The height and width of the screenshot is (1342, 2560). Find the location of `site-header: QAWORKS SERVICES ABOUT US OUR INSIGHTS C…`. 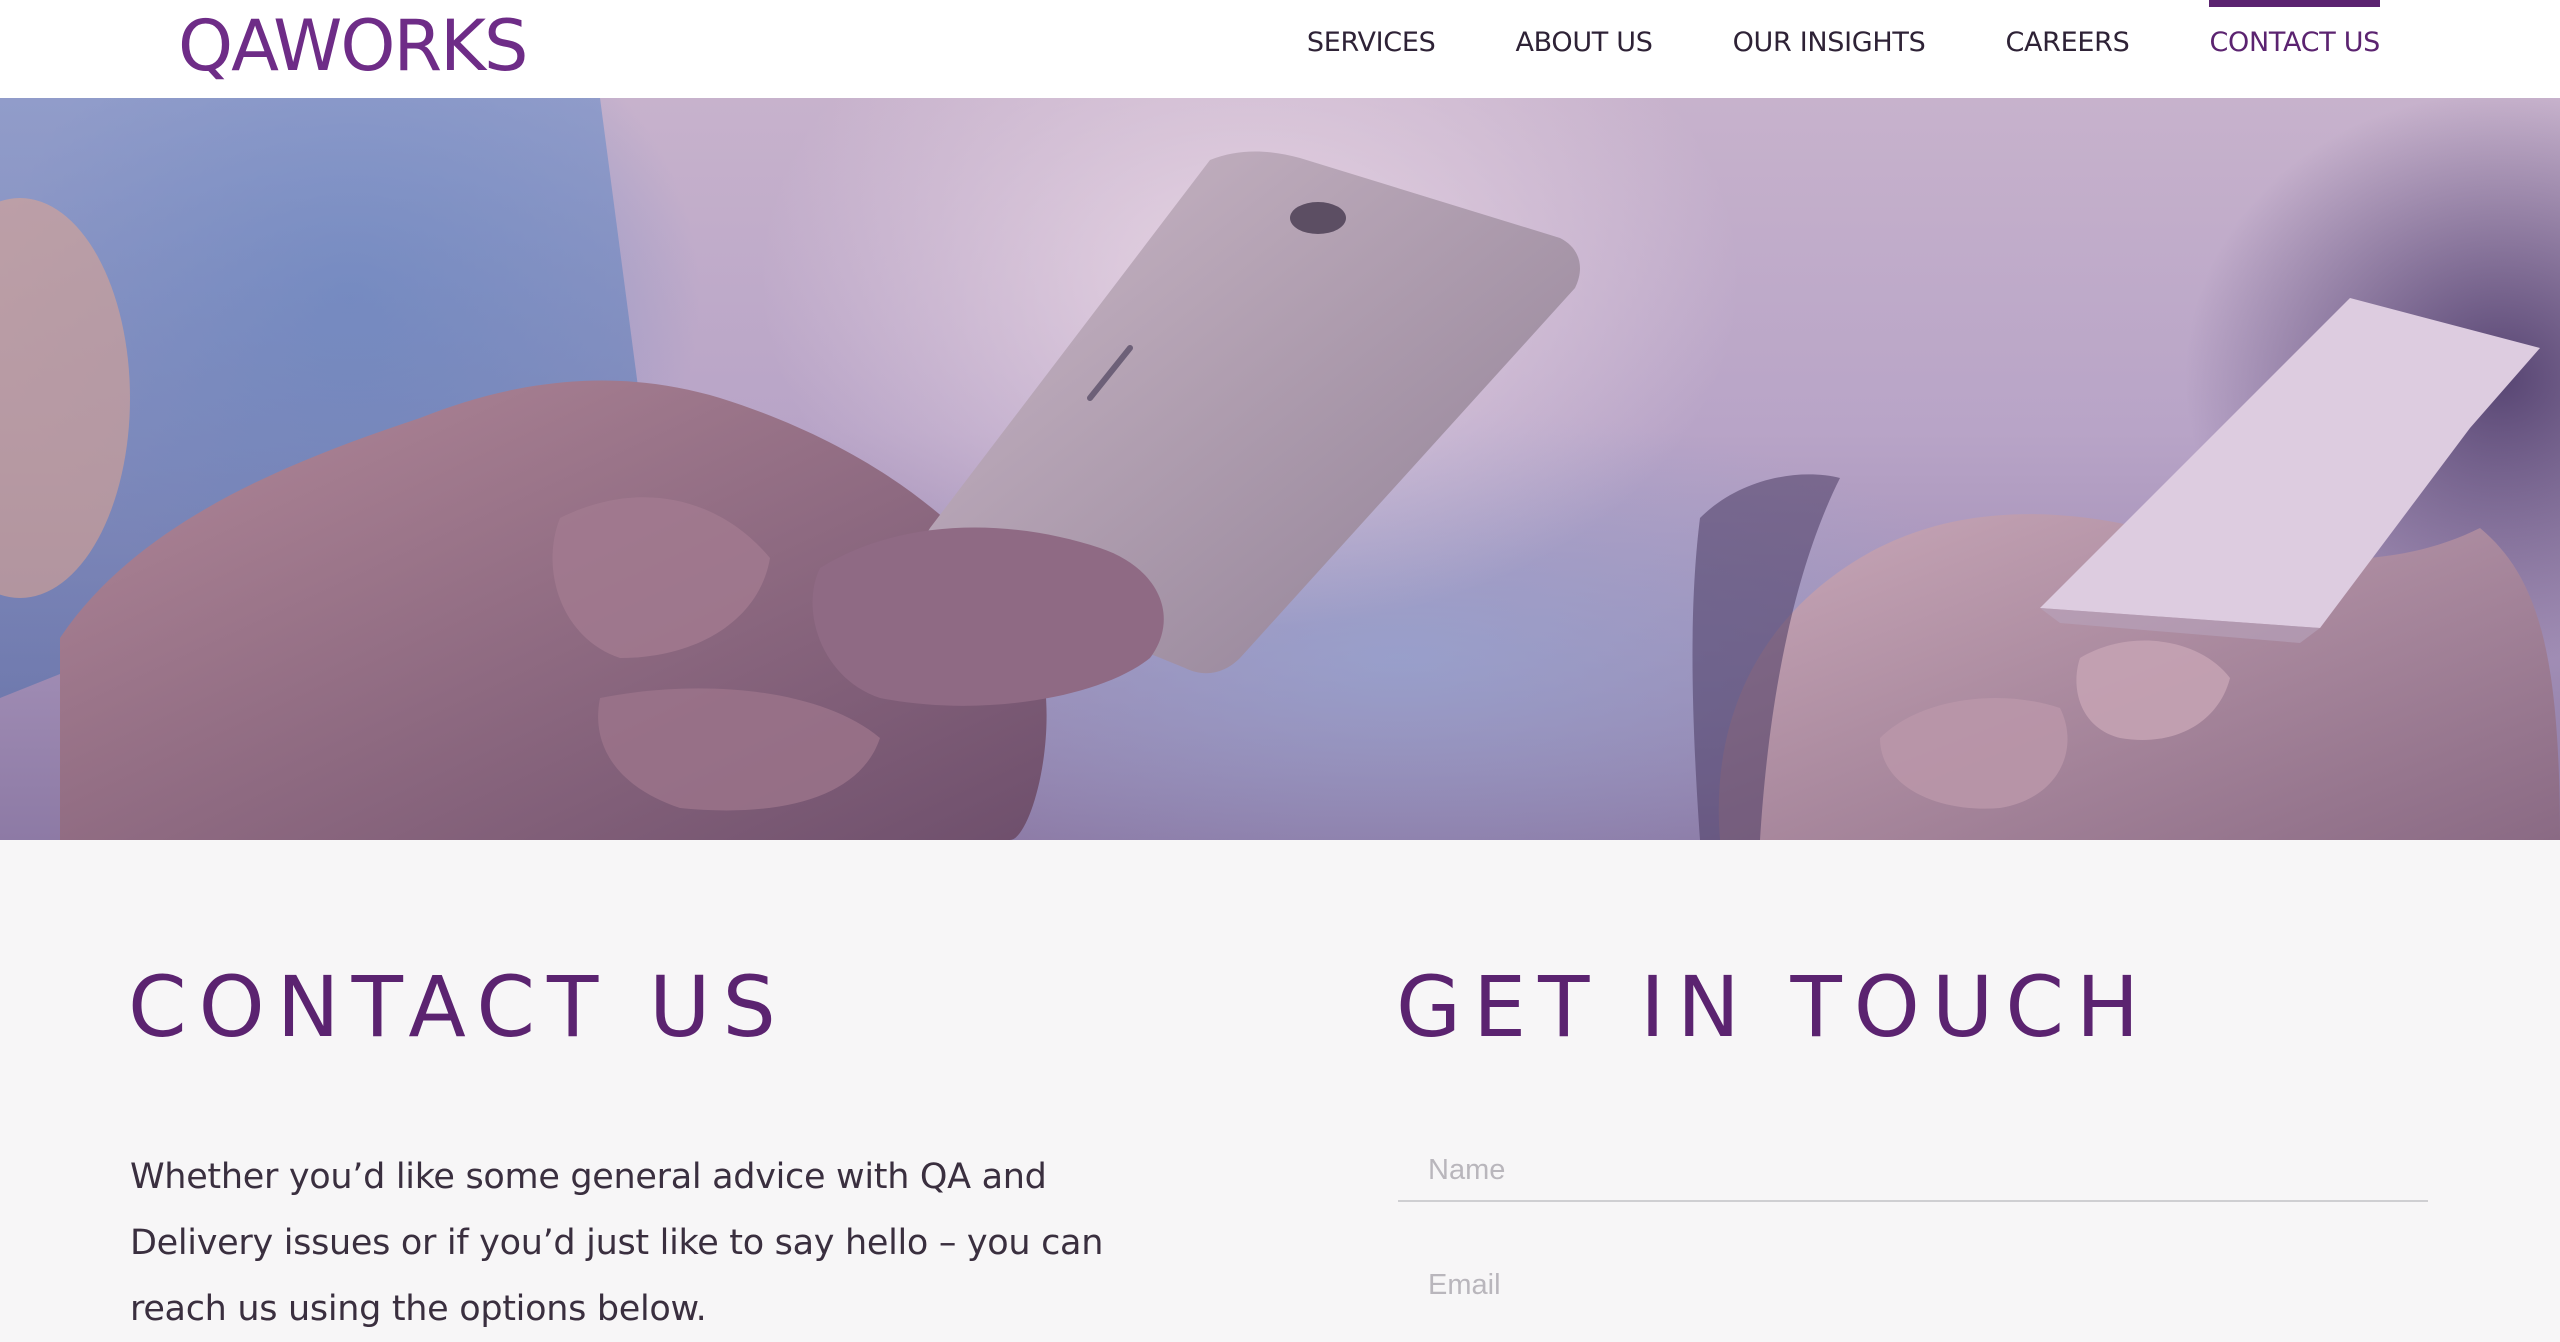

site-header: QAWORKS SERVICES ABOUT US OUR INSIGHTS C… is located at coordinates (1280, 49).